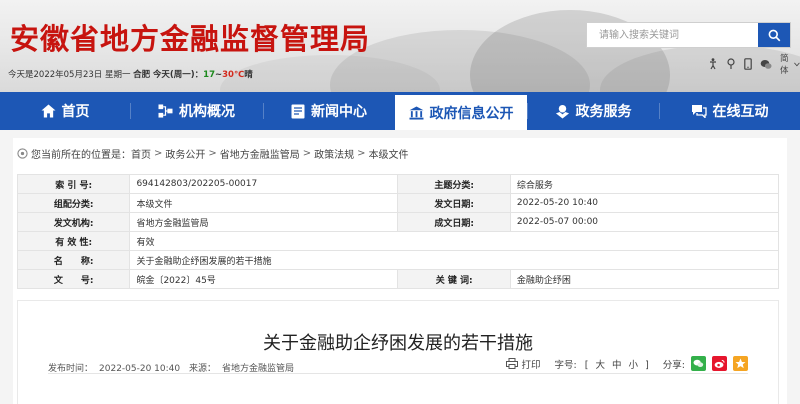 The image size is (800, 404). Describe the element at coordinates (531, 365) in the screenshot. I see `print-label: 打印` at that location.